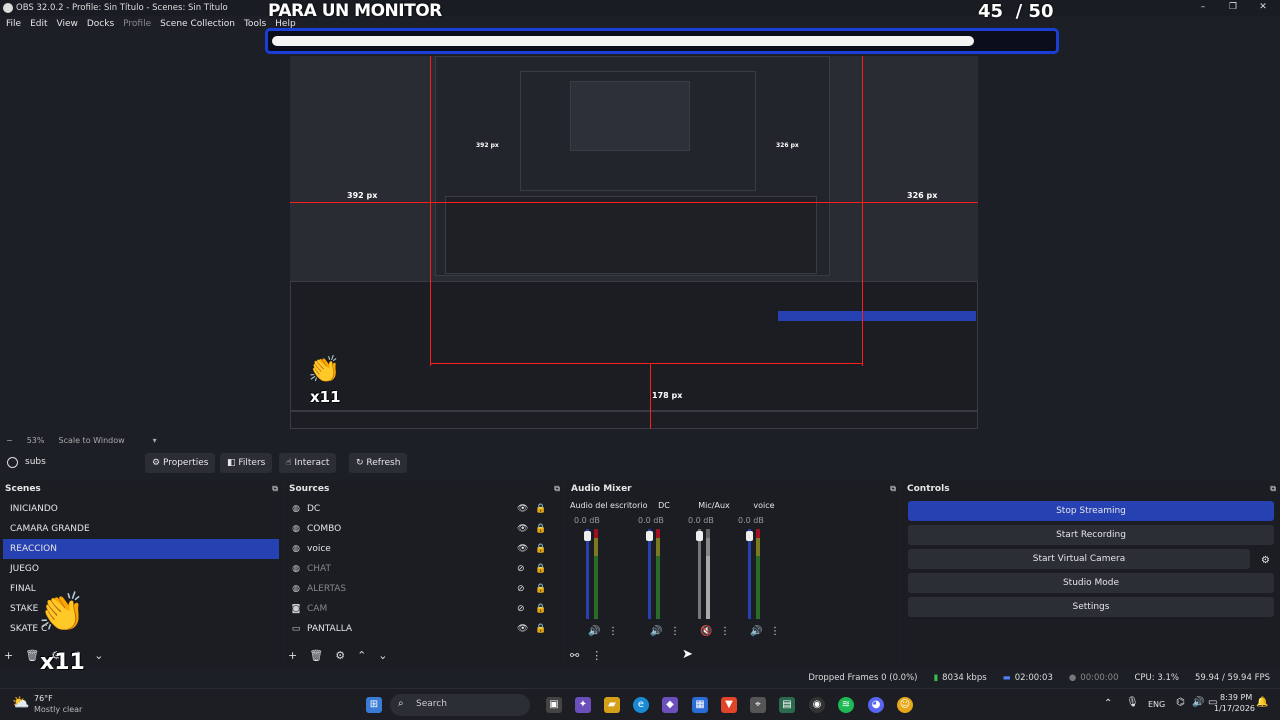  What do you see at coordinates (817, 705) in the screenshot?
I see `obs-icon: ◉` at bounding box center [817, 705].